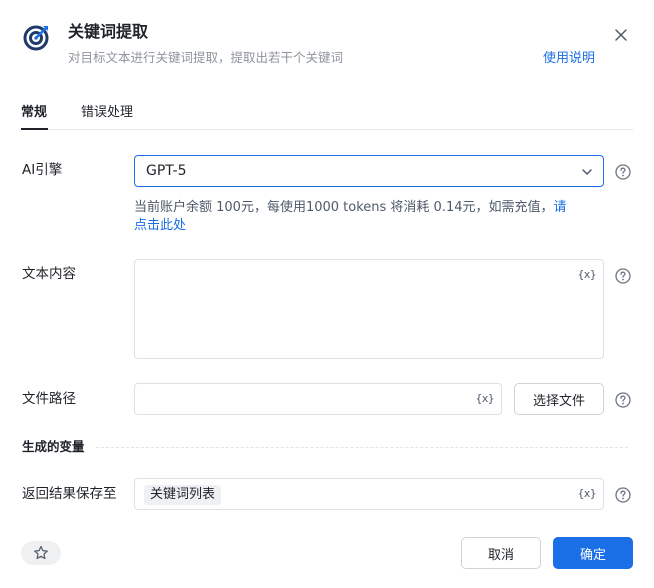 The width and height of the screenshot is (654, 588). What do you see at coordinates (160, 225) in the screenshot?
I see `recharge-link-part2: 点击此处` at bounding box center [160, 225].